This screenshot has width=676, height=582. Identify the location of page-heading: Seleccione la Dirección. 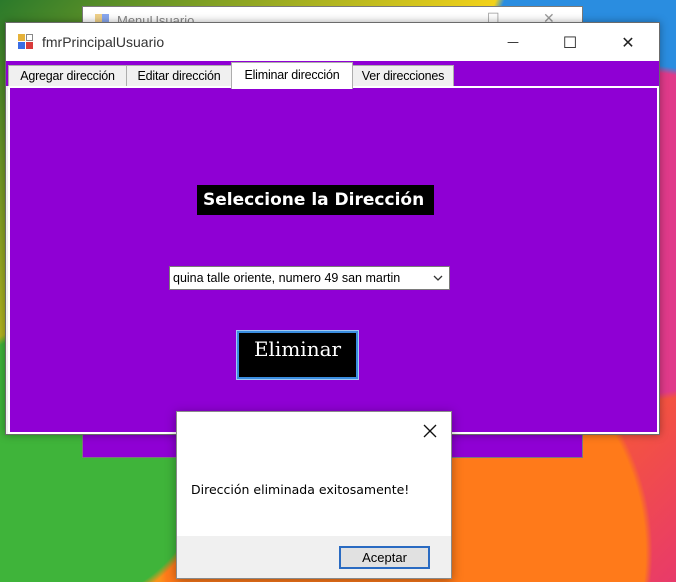
(315, 200).